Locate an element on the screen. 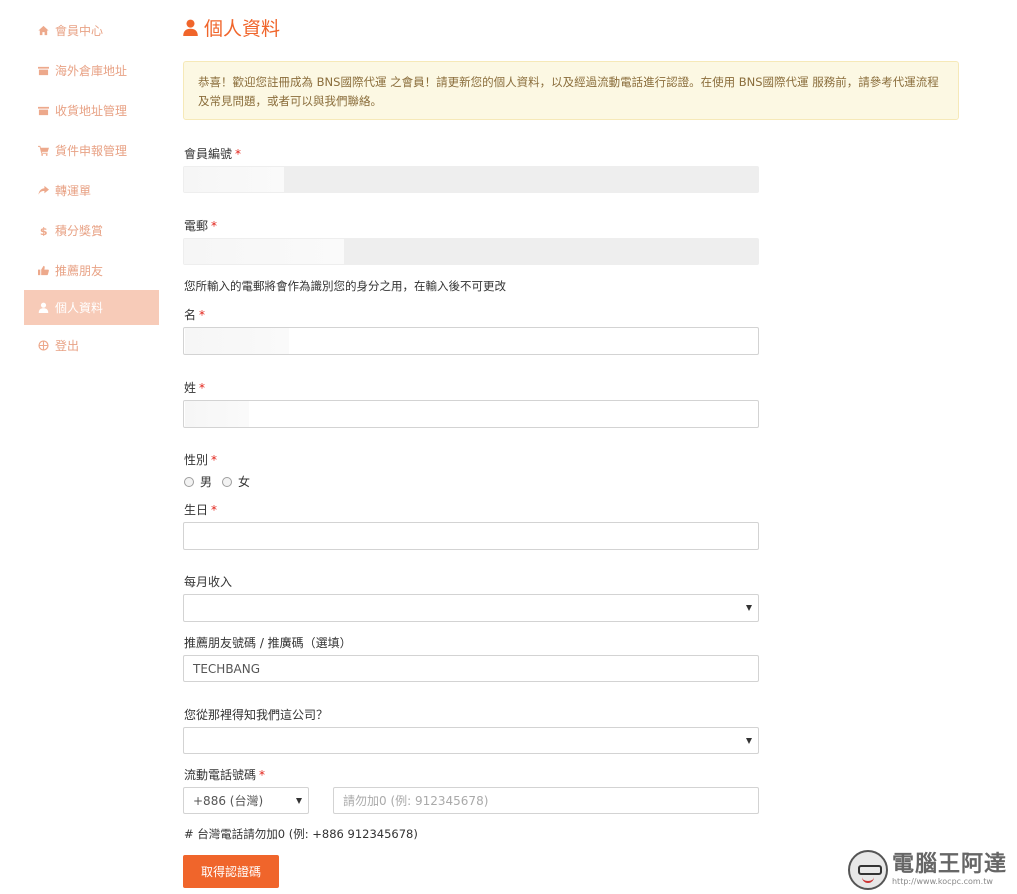 The image size is (1017, 894). mobile-placeholder: 請勿加0 (例: 912345678) is located at coordinates (416, 801).